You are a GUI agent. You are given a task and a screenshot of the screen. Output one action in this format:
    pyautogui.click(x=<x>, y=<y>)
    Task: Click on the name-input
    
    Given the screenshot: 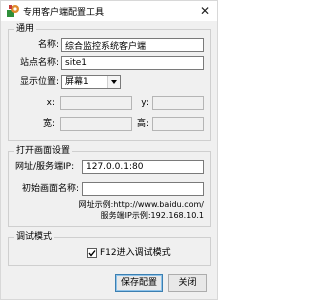 What is the action you would take?
    pyautogui.click(x=132, y=45)
    